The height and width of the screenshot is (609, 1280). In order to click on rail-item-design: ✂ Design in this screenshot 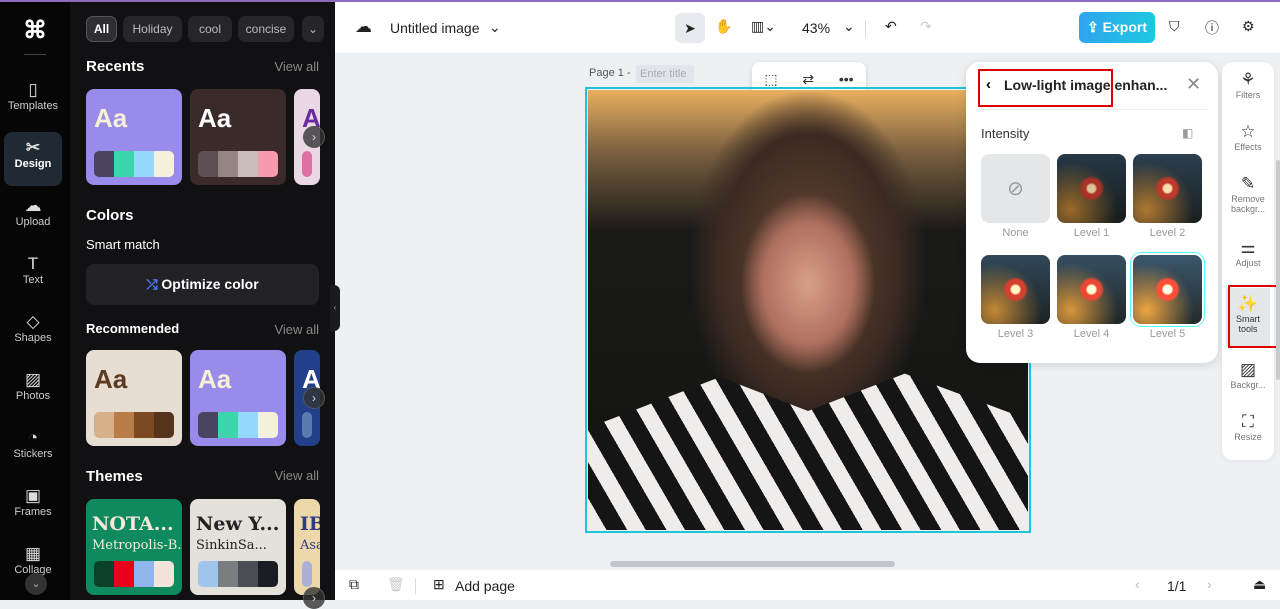, I will do `click(33, 159)`.